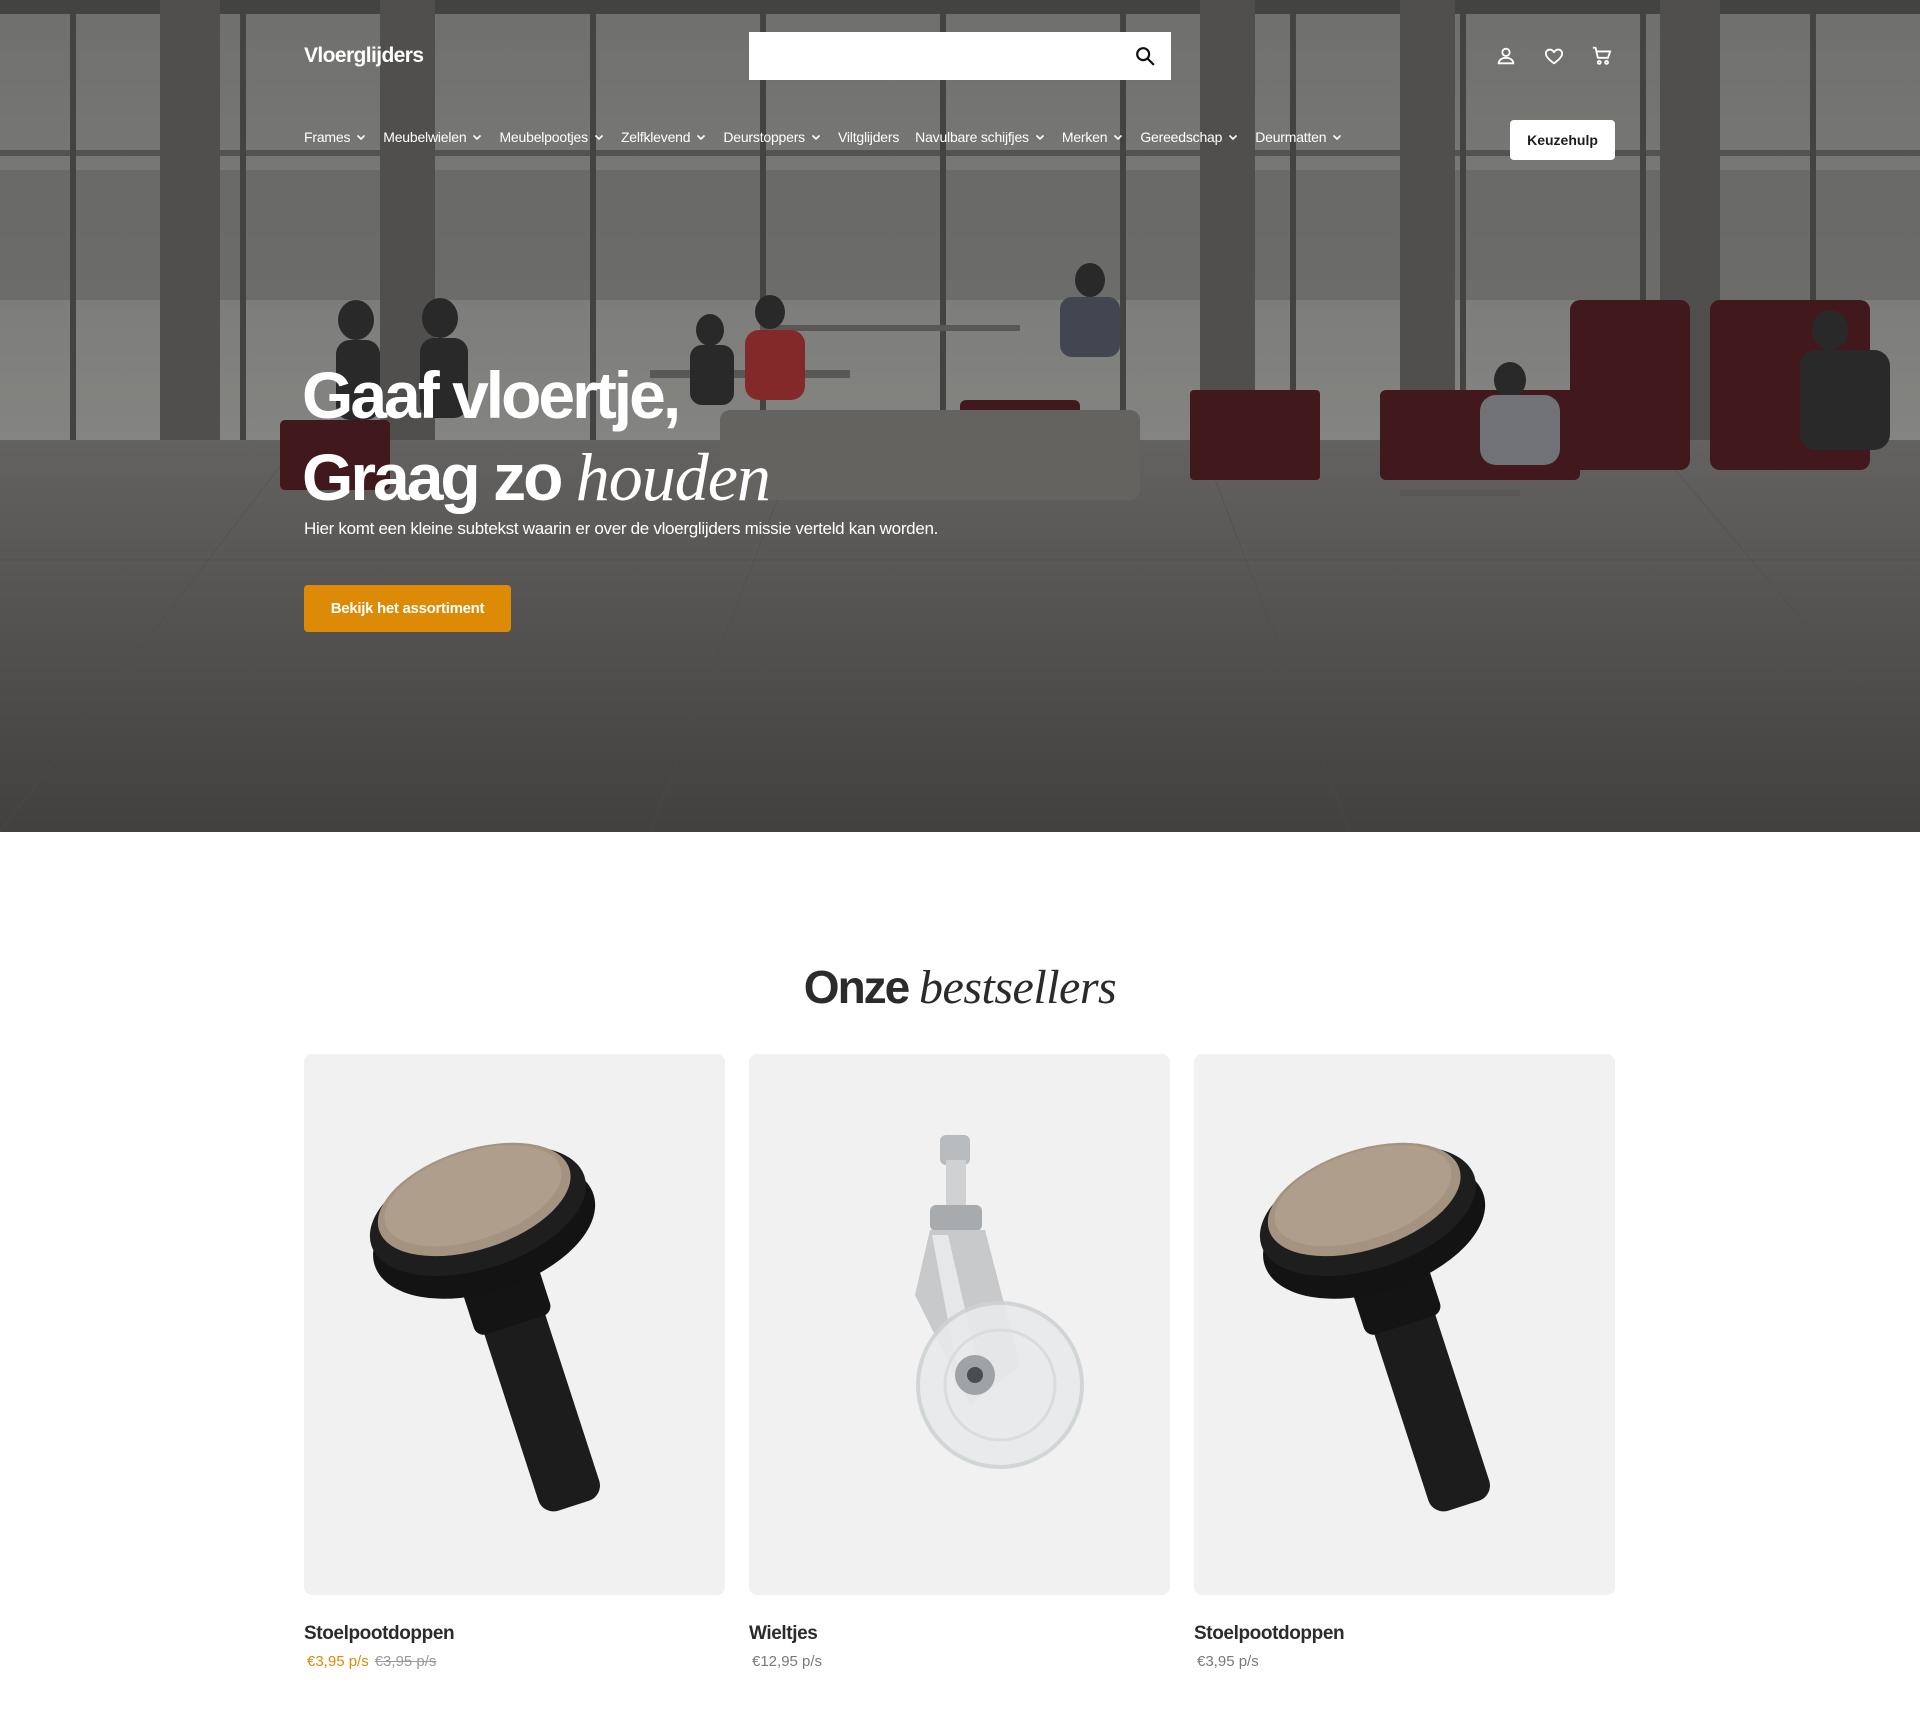 The height and width of the screenshot is (1725, 1920). I want to click on heart-icon, so click(1554, 56).